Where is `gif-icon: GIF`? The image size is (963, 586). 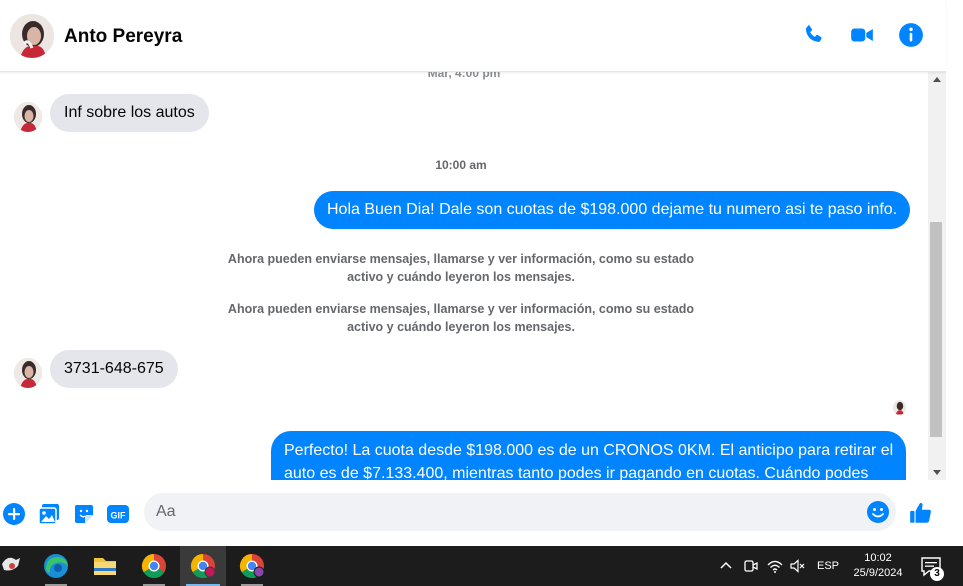
gif-icon: GIF is located at coordinates (118, 514).